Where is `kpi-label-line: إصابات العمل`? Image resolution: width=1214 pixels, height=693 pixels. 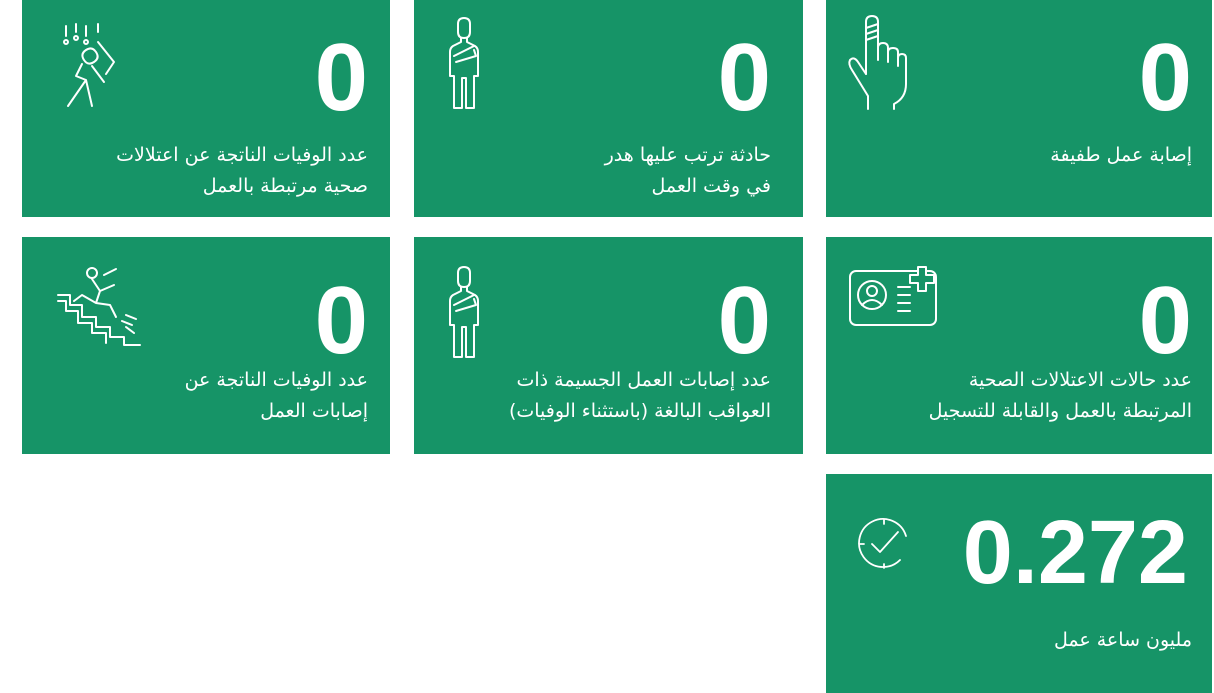 kpi-label-line: إصابات العمل is located at coordinates (314, 411).